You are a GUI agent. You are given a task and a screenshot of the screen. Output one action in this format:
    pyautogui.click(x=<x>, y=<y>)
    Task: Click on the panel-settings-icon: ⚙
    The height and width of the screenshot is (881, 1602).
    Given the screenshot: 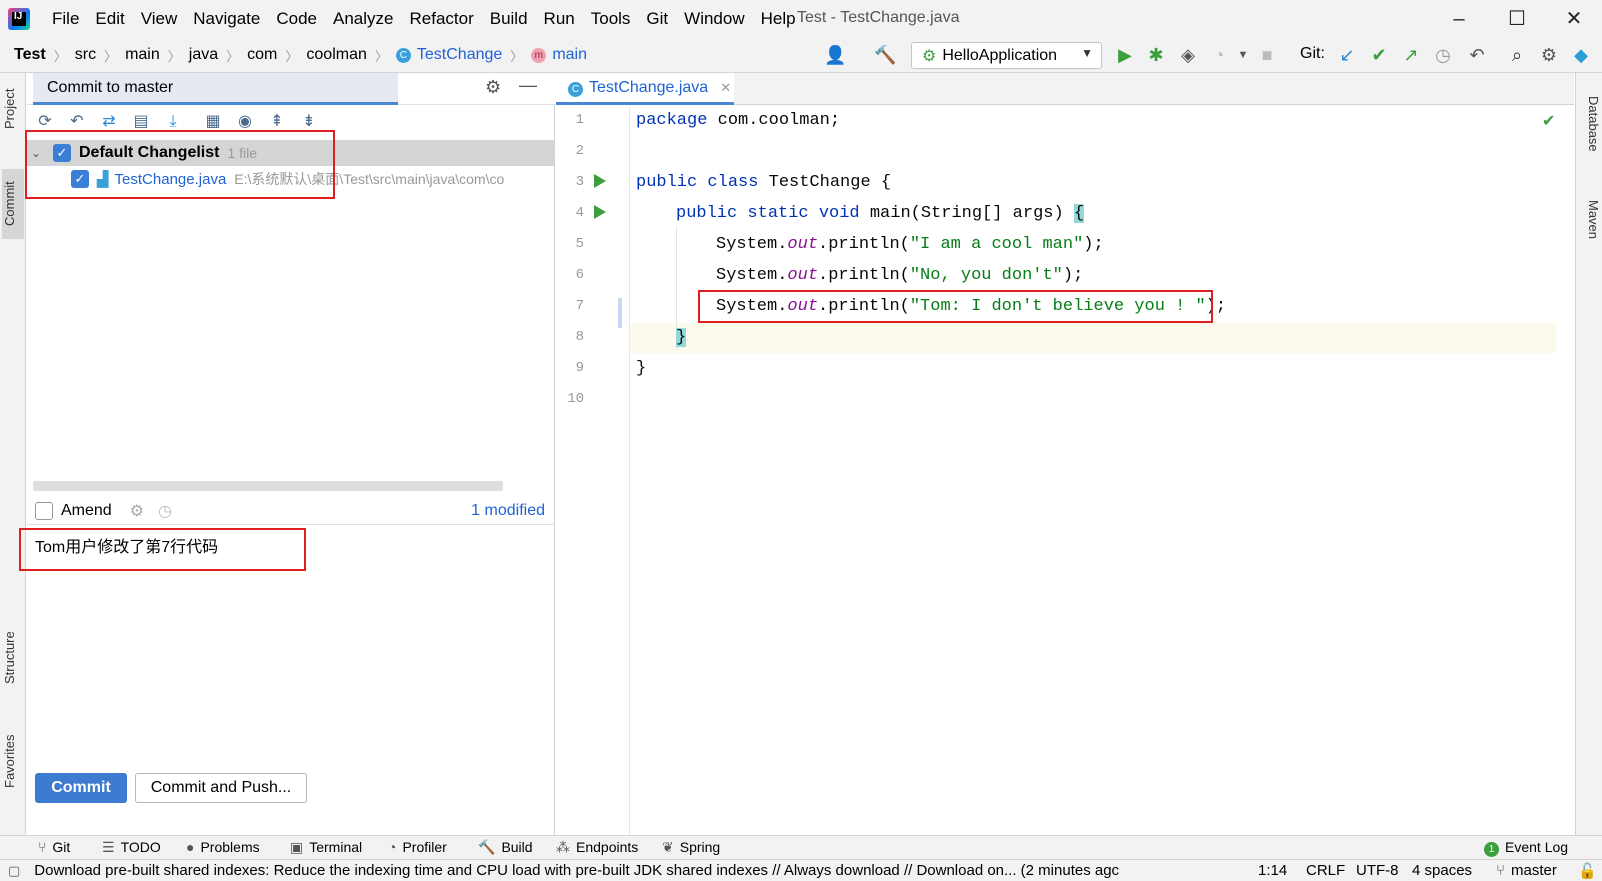 What is the action you would take?
    pyautogui.click(x=493, y=87)
    